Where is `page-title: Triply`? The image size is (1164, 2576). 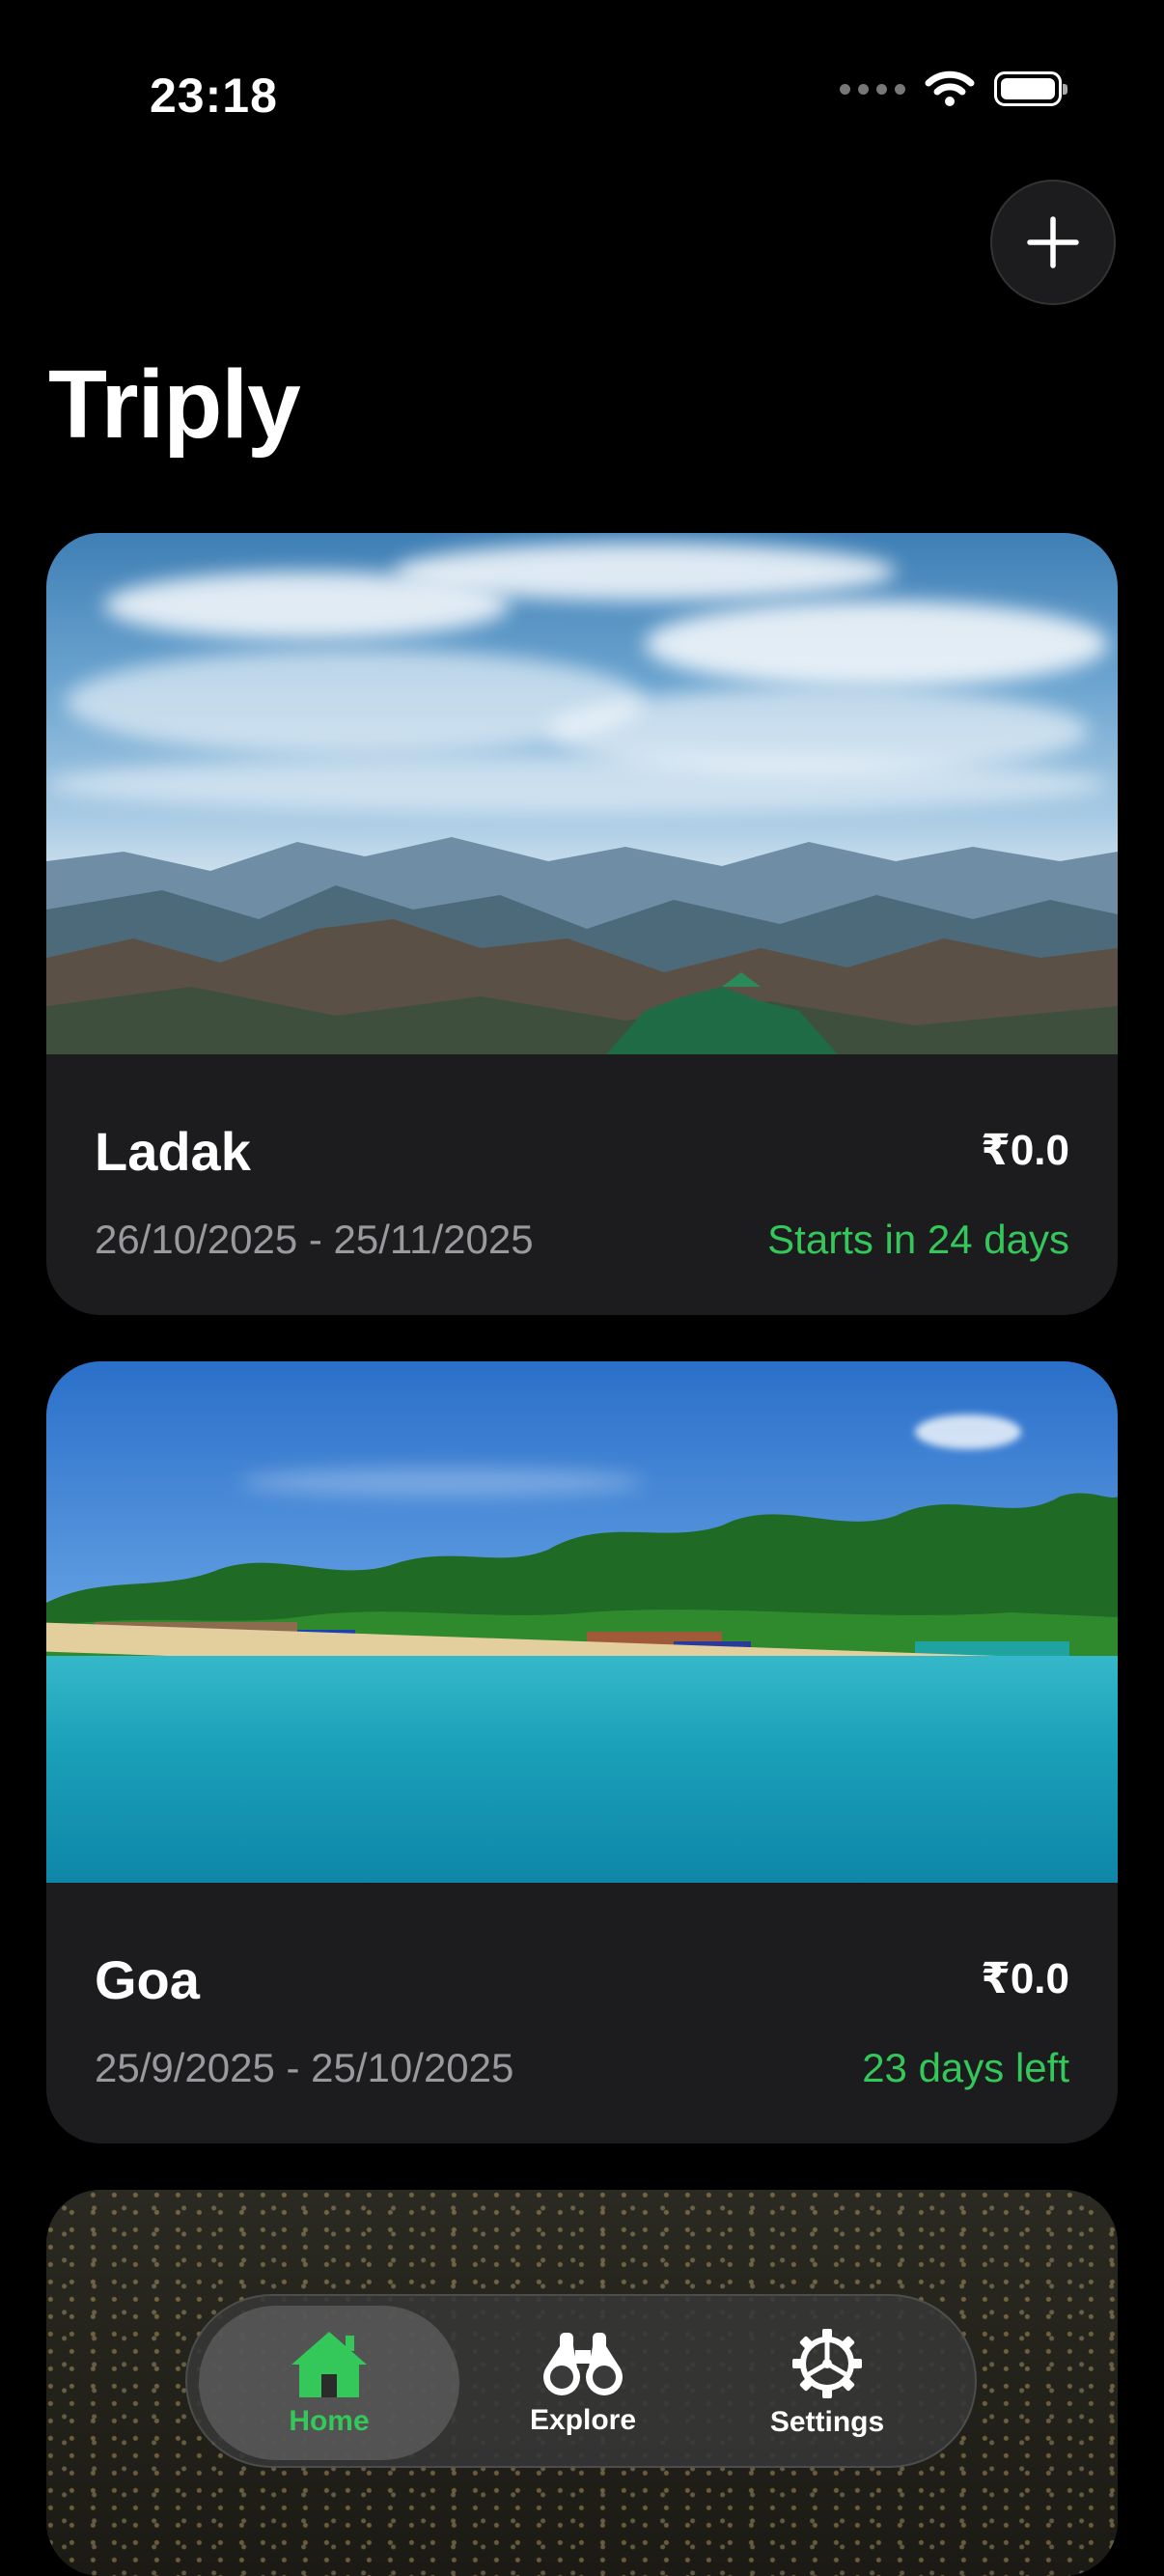 page-title: Triply is located at coordinates (175, 405).